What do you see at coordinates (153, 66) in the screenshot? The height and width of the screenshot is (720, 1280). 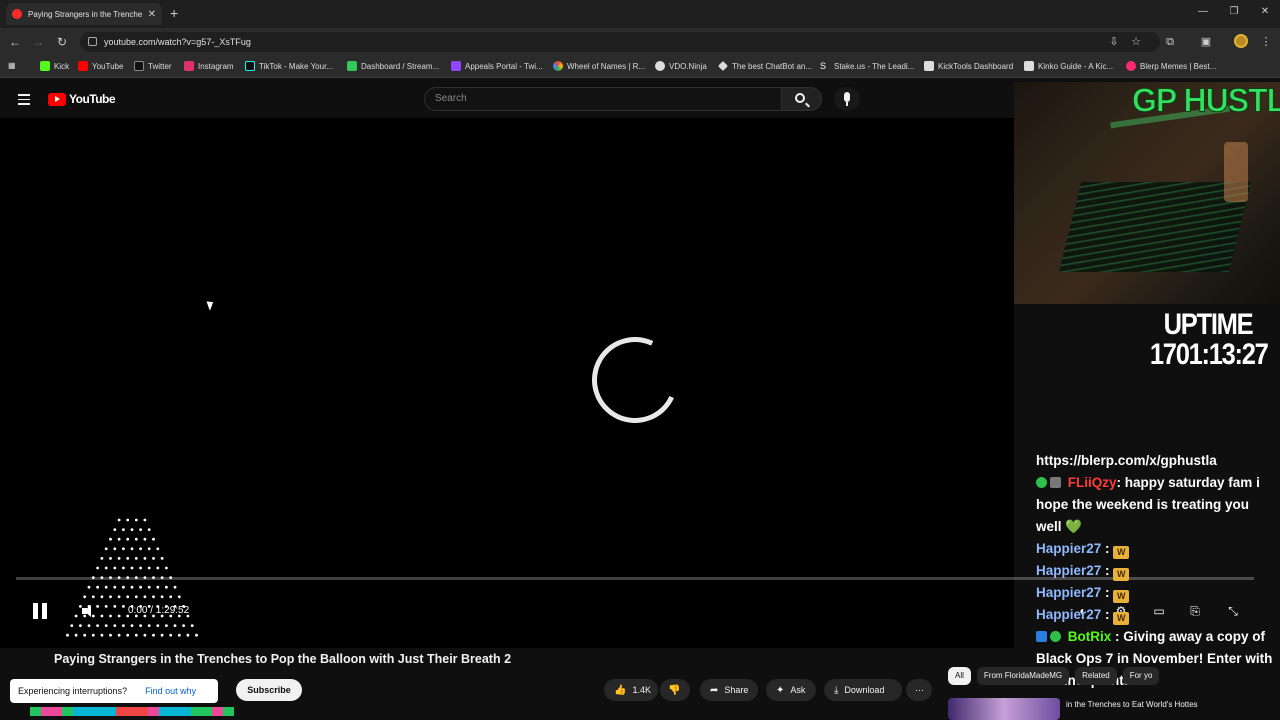 I see `bookmark-twitter: Twitter` at bounding box center [153, 66].